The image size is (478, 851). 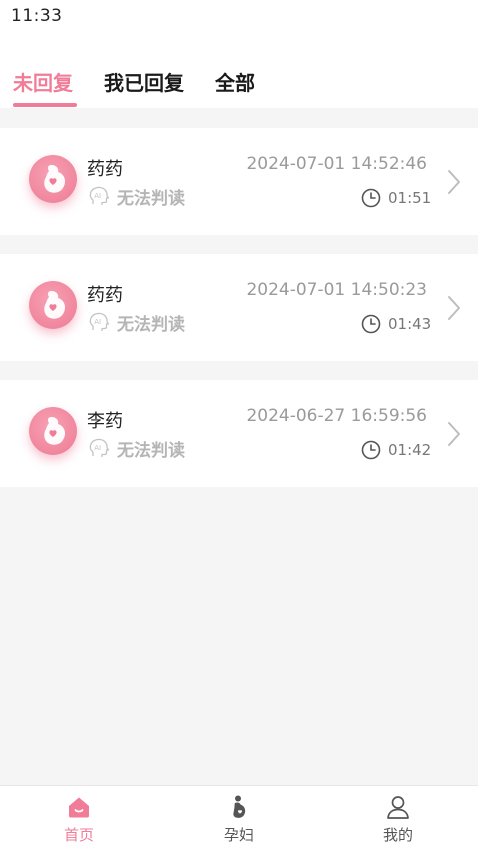 What do you see at coordinates (79, 807) in the screenshot?
I see `home-icon` at bounding box center [79, 807].